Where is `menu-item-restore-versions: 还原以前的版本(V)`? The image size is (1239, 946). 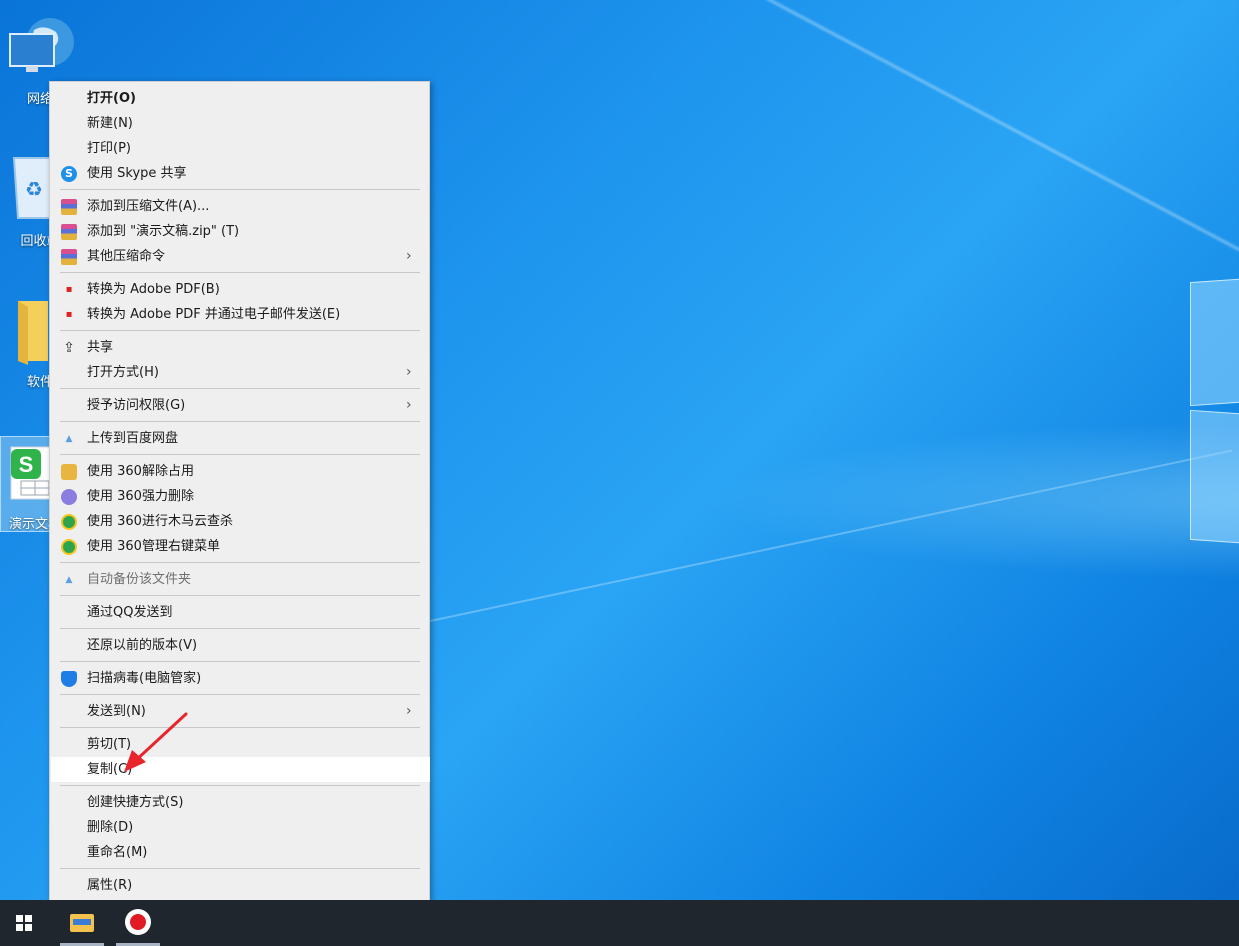 menu-item-restore-versions: 还原以前的版本(V) is located at coordinates (240, 645).